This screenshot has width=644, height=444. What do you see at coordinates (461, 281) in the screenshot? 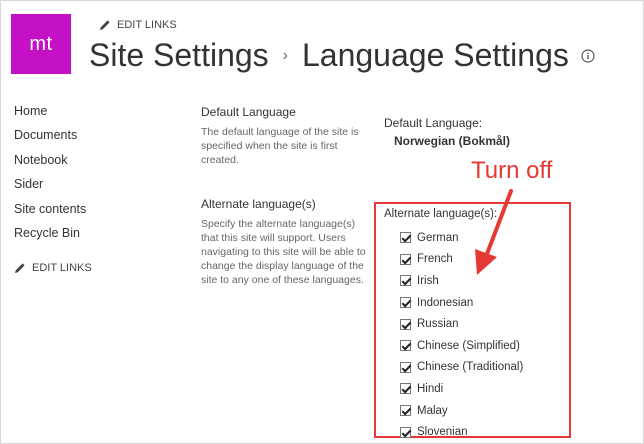
I see `language-option-irish: Irish` at bounding box center [461, 281].